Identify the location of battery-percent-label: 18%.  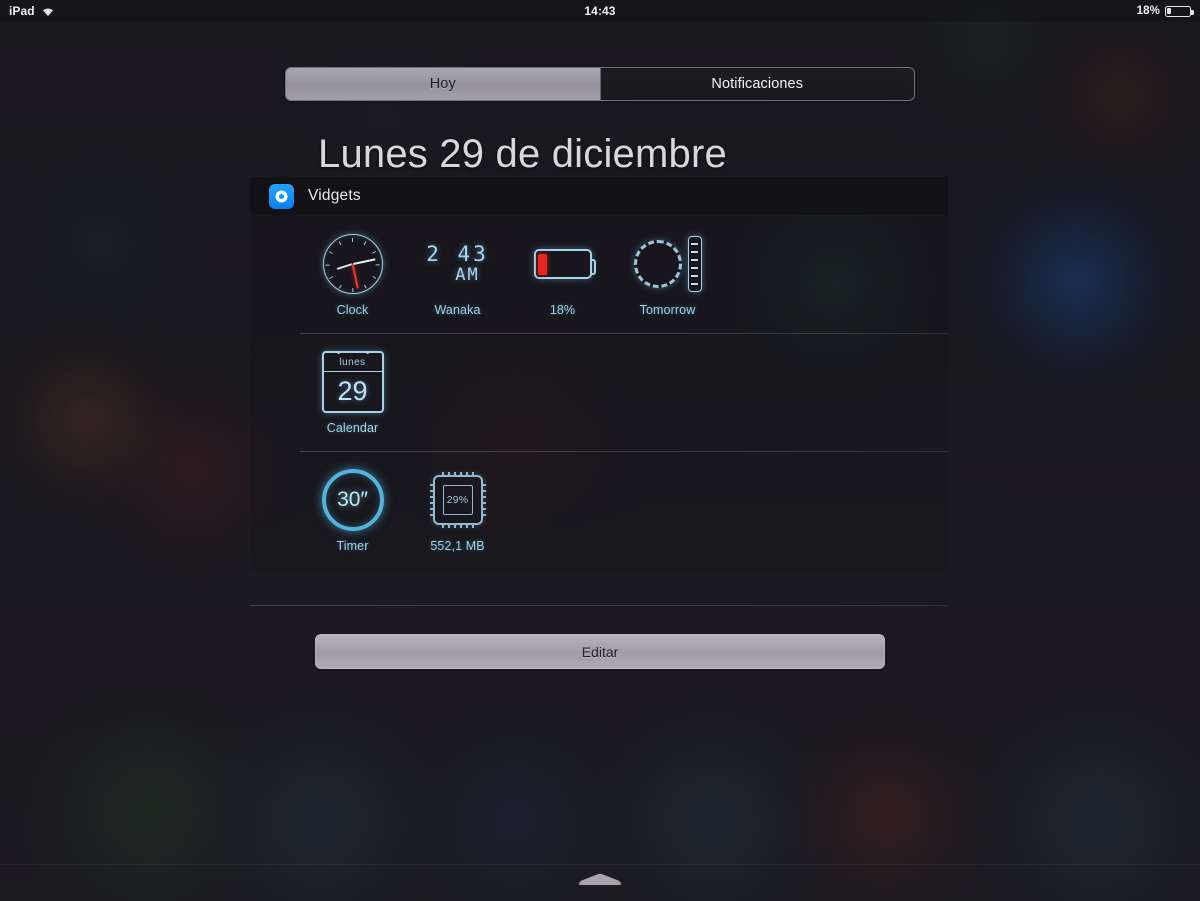
(1148, 11).